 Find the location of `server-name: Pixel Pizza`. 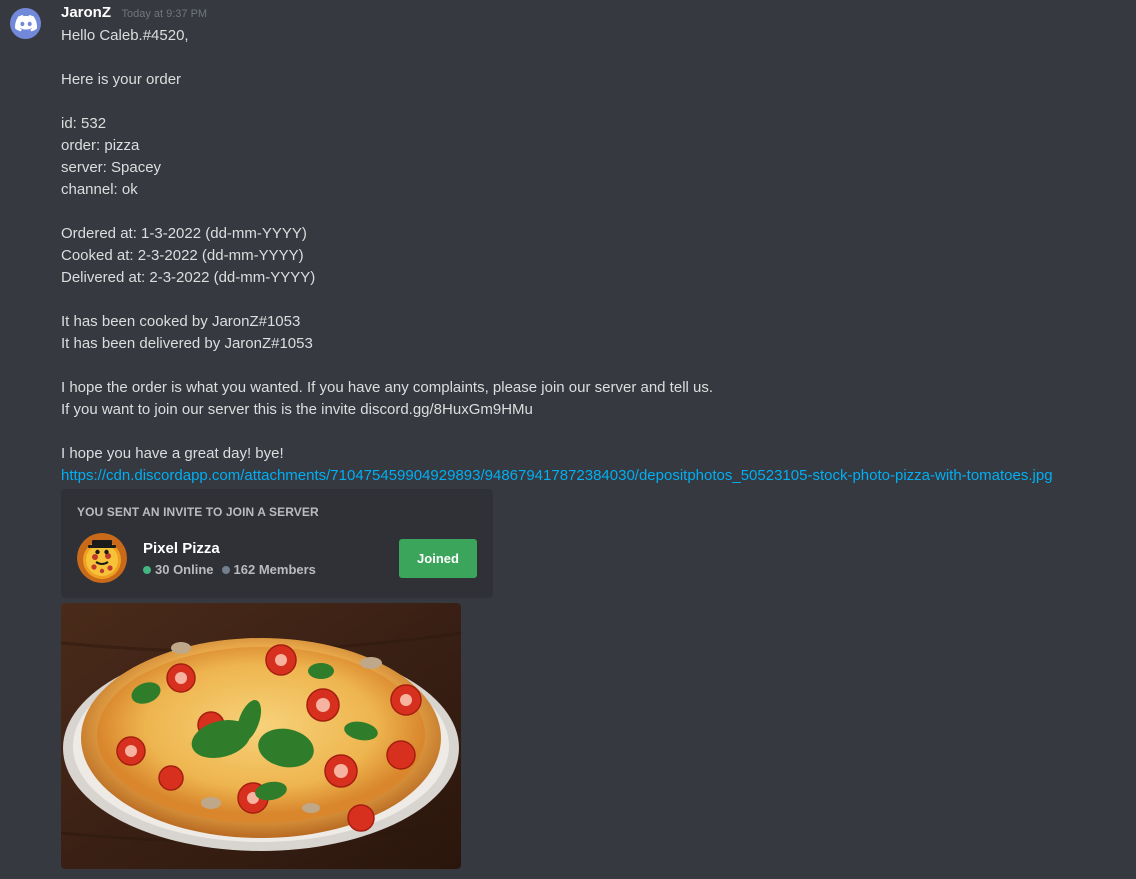

server-name: Pixel Pizza is located at coordinates (181, 548).